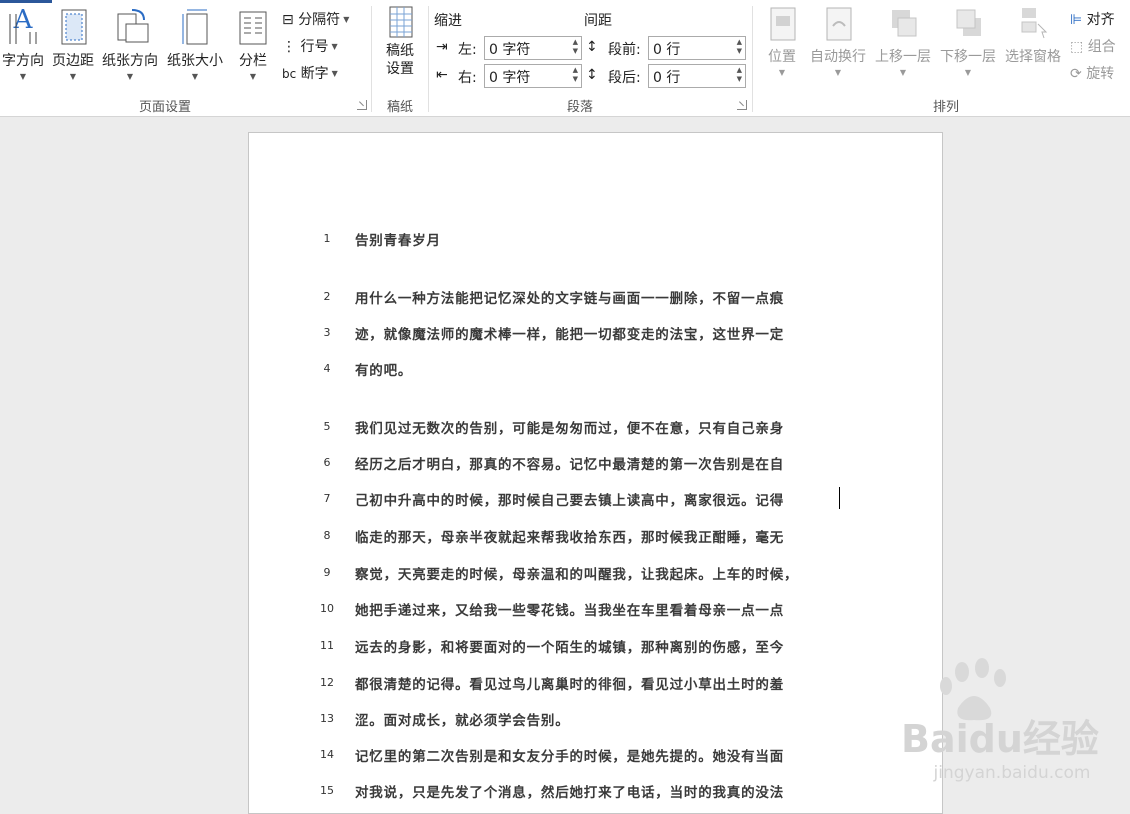 The width and height of the screenshot is (1130, 814). I want to click on line-text: 对我说，只是先发了个消息，然后她打来了电话，当时的我真的没法, so click(569, 791).